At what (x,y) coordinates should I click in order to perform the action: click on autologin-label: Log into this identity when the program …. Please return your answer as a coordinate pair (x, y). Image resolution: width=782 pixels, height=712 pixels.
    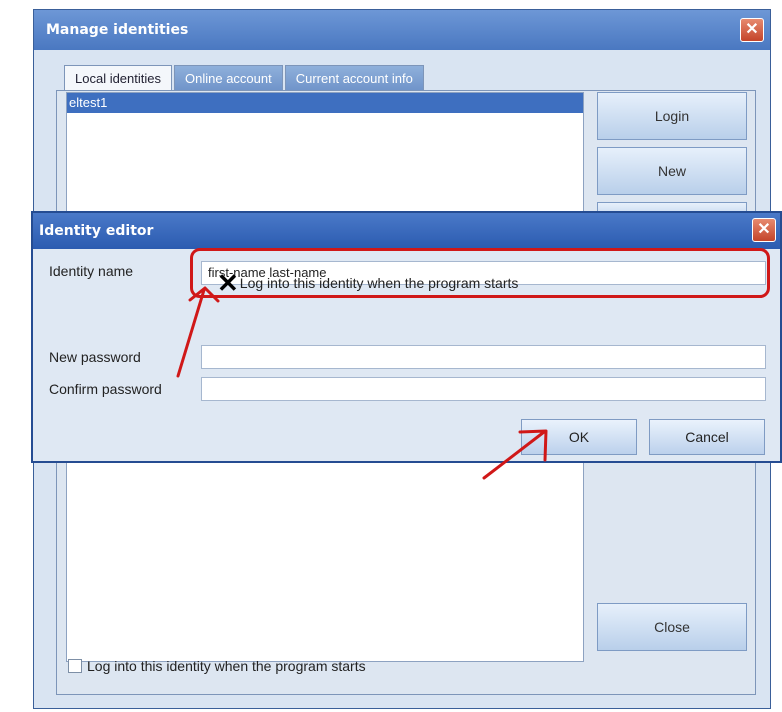
    Looking at the image, I should click on (226, 666).